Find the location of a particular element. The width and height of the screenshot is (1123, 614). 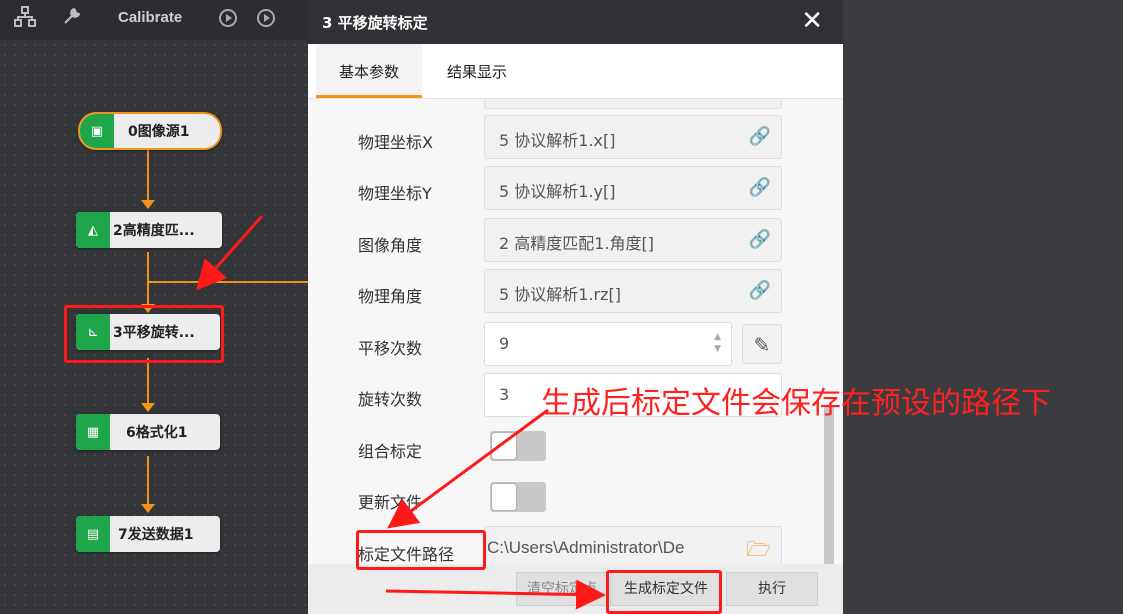

annotation-text: 生成后标定文件会保存在预设的路径下 is located at coordinates (796, 403).